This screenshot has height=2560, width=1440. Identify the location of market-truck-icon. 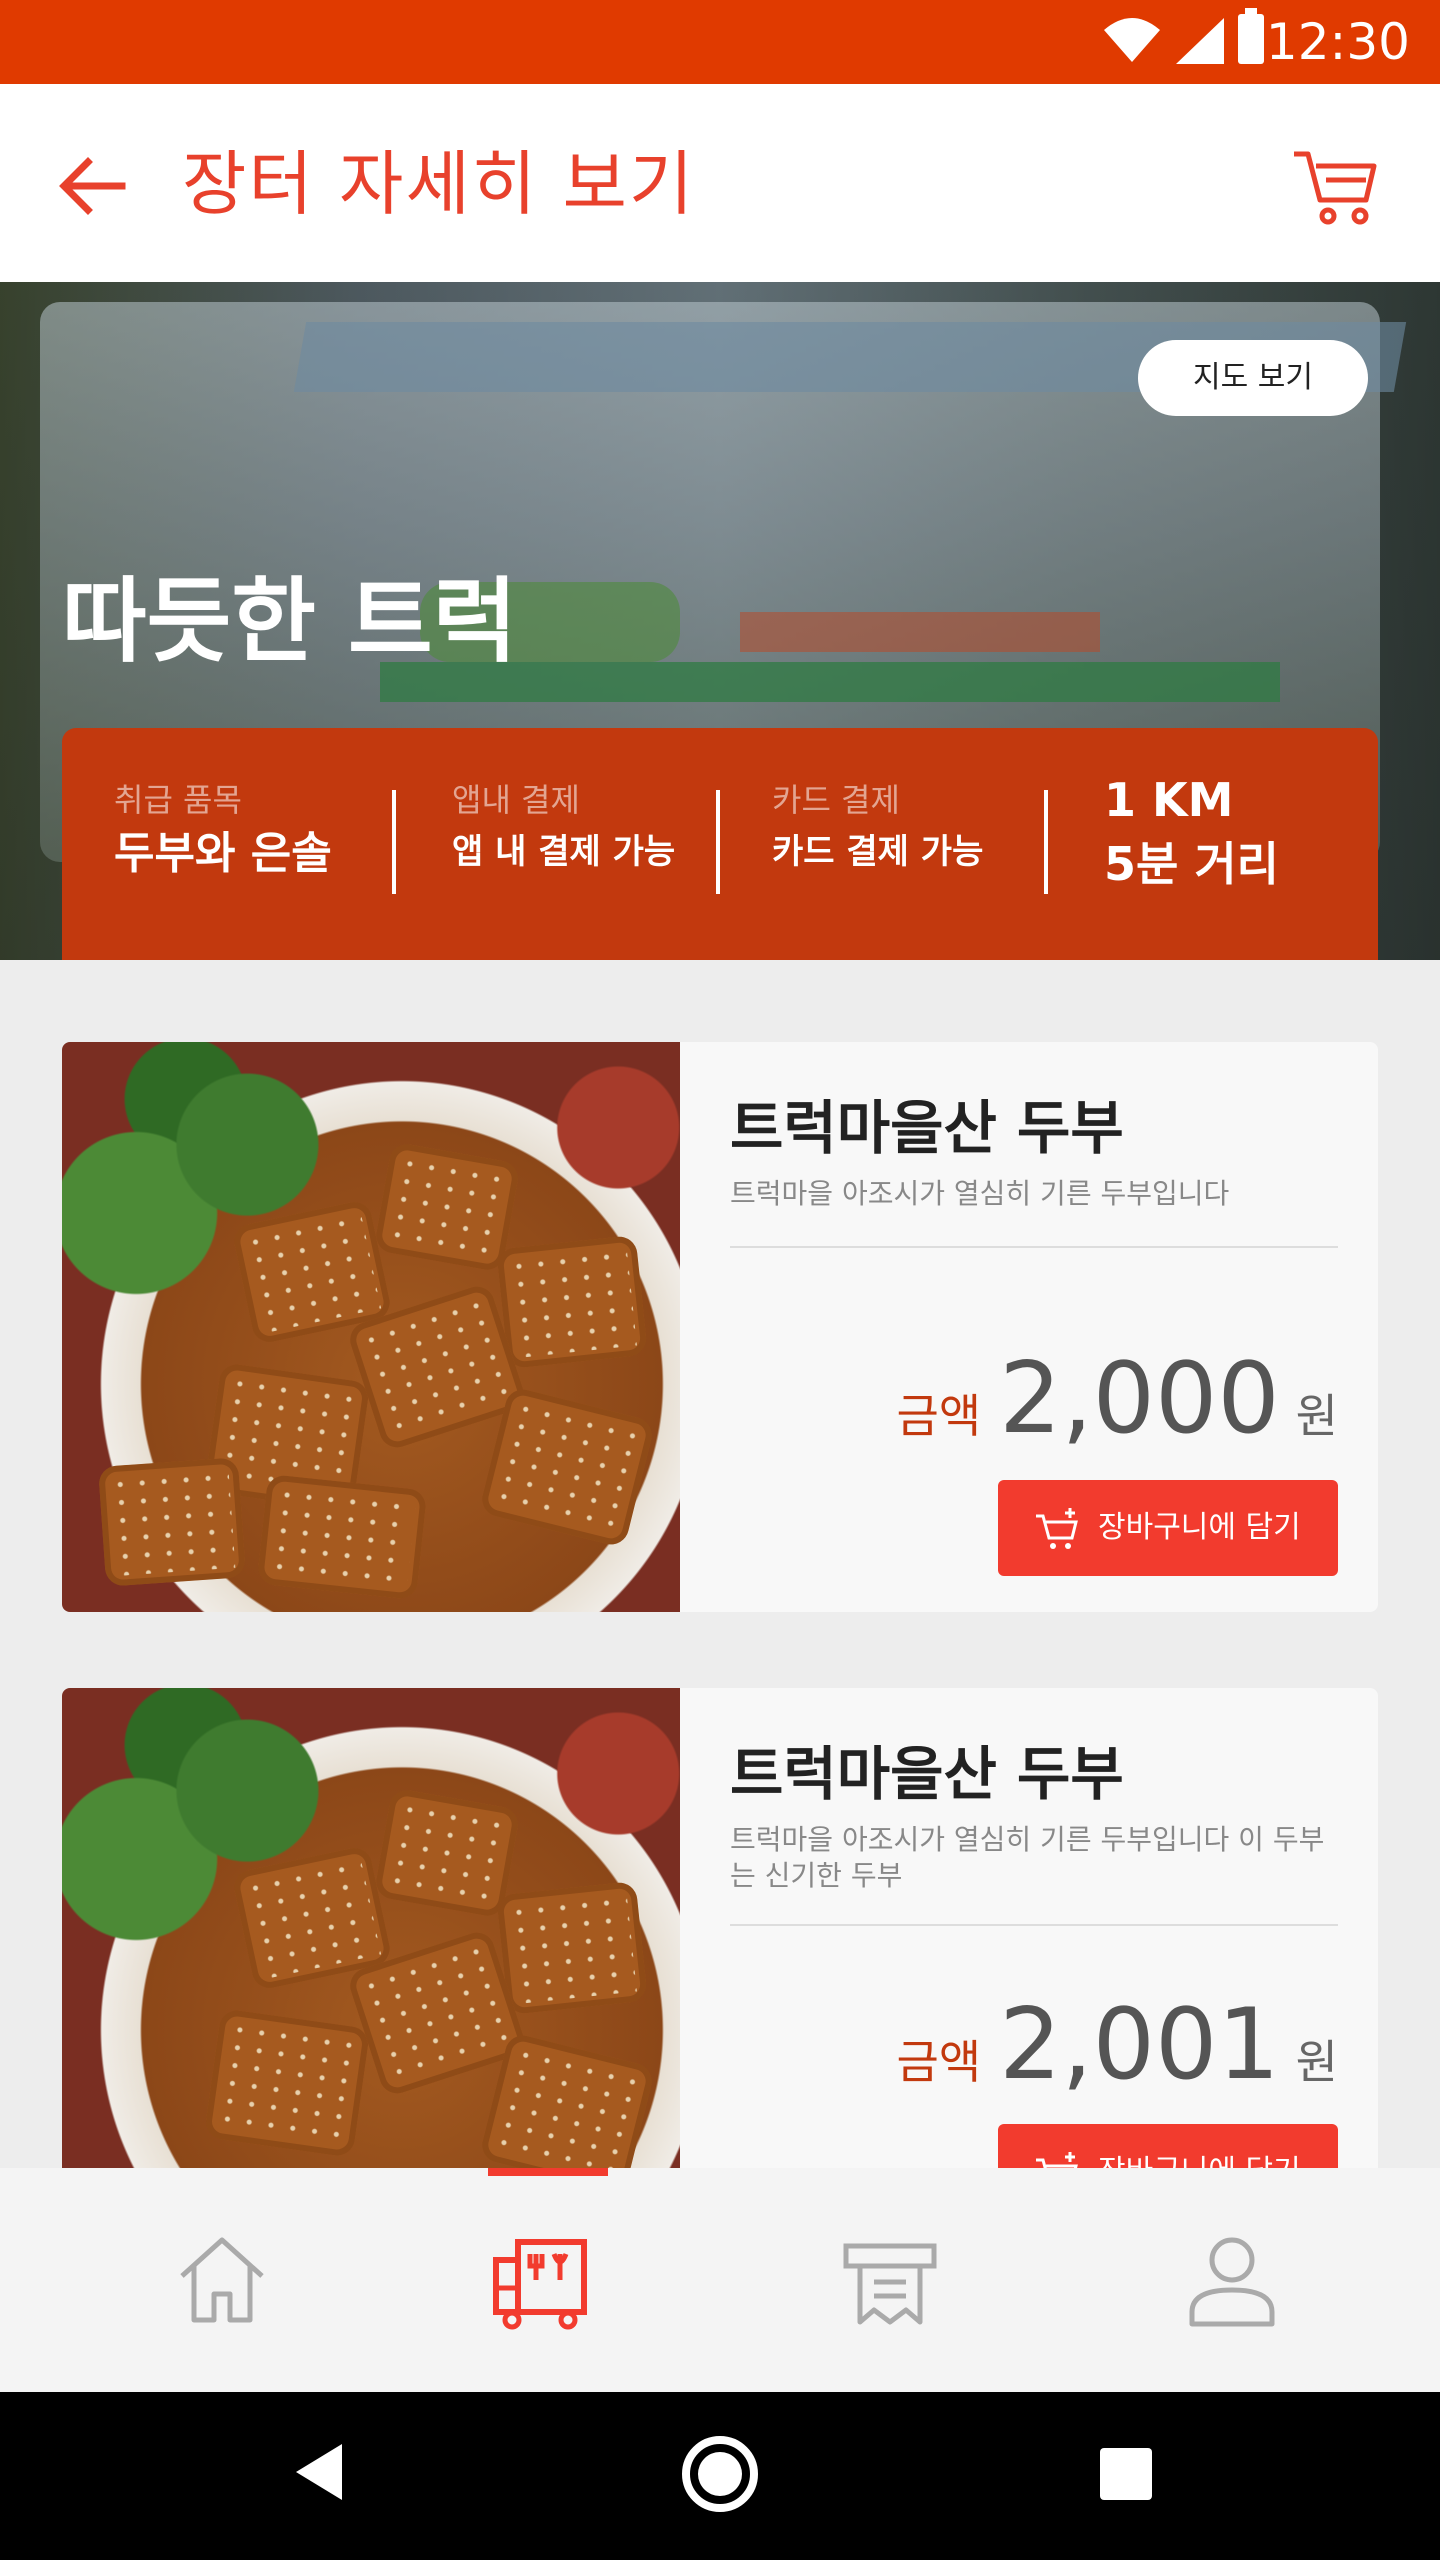
(540, 2284).